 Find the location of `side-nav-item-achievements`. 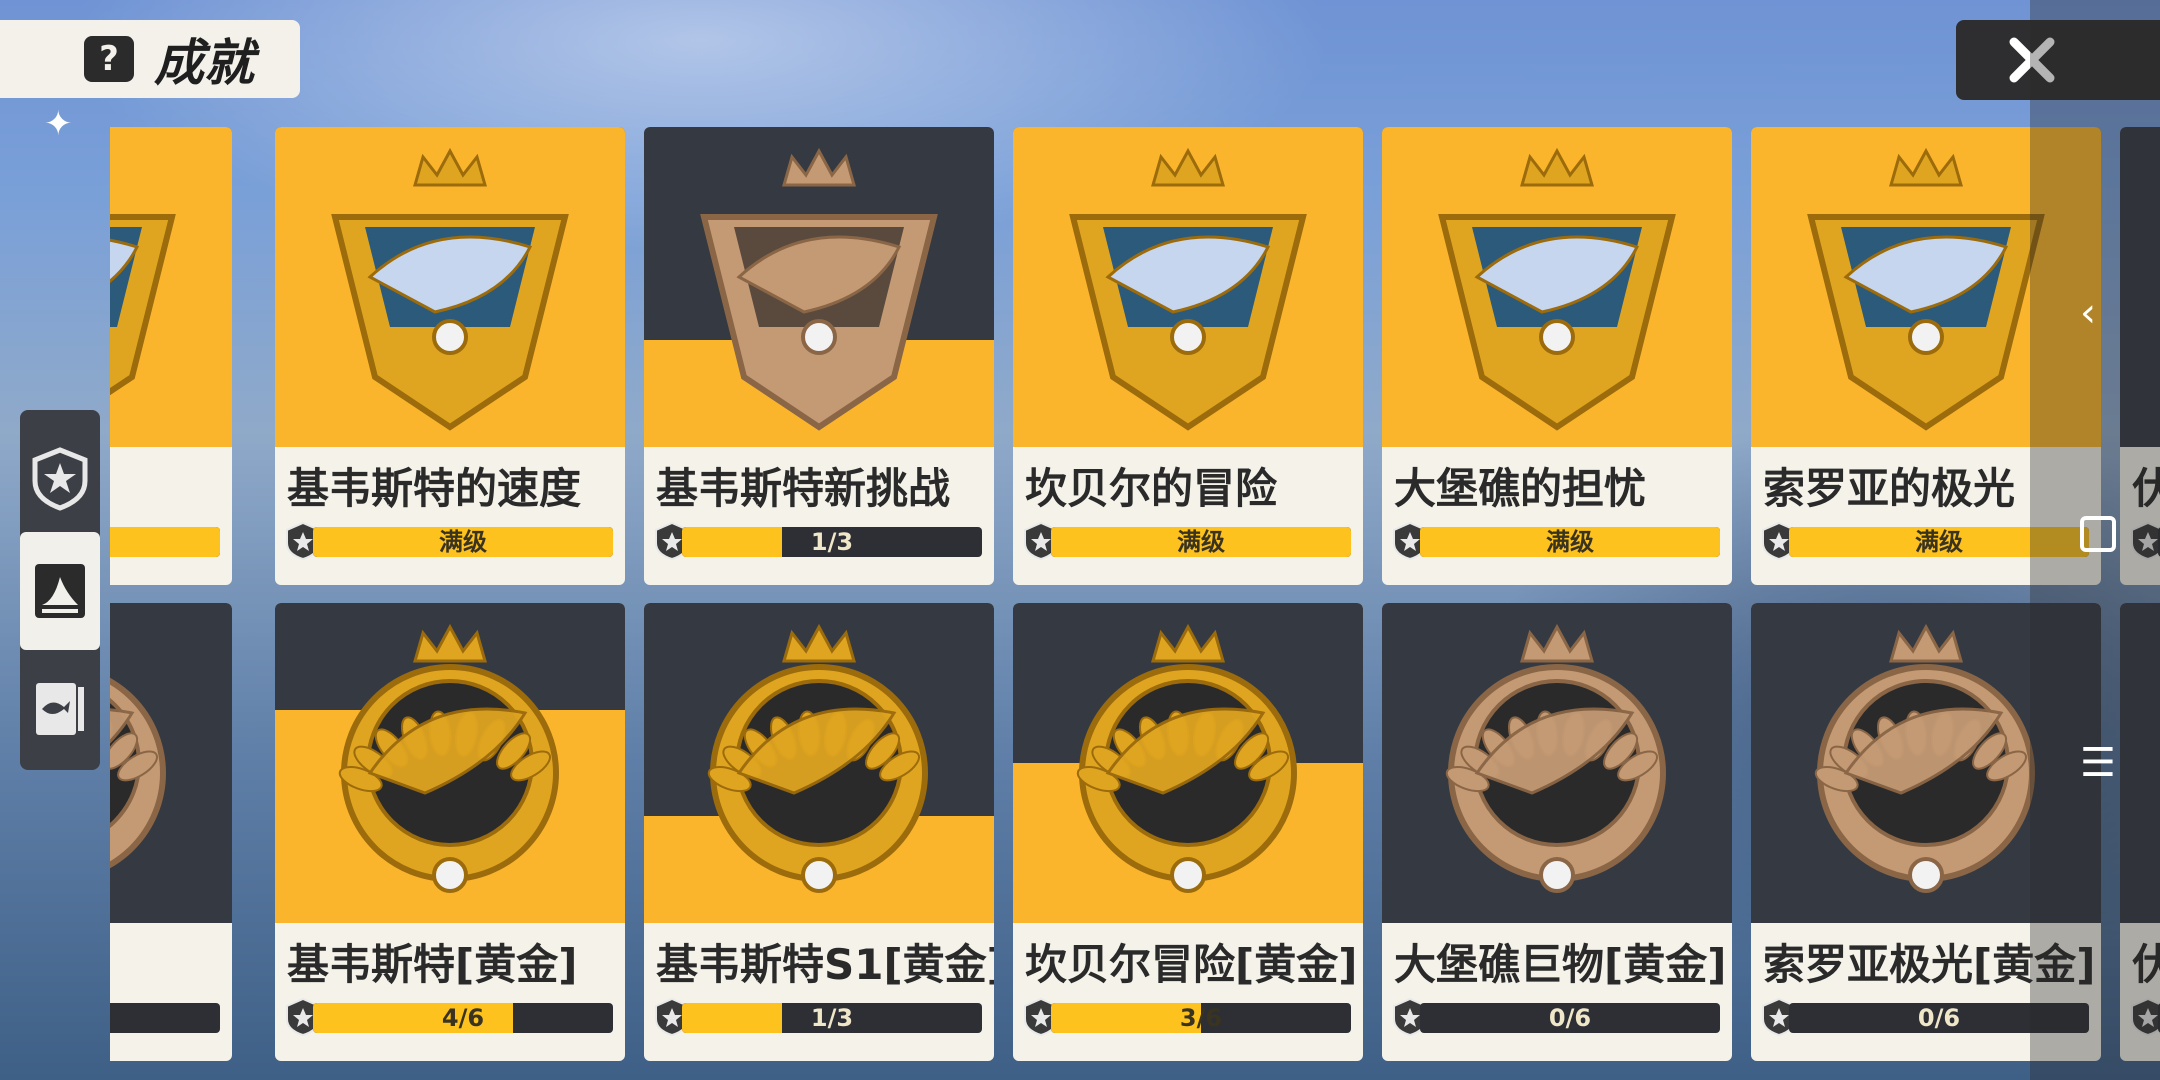

side-nav-item-achievements is located at coordinates (60, 479).